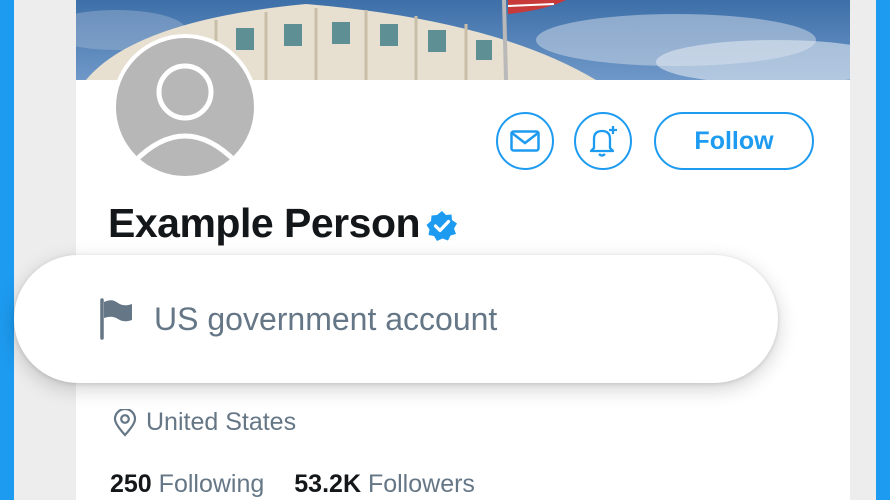  I want to click on location-pin-icon, so click(125, 422).